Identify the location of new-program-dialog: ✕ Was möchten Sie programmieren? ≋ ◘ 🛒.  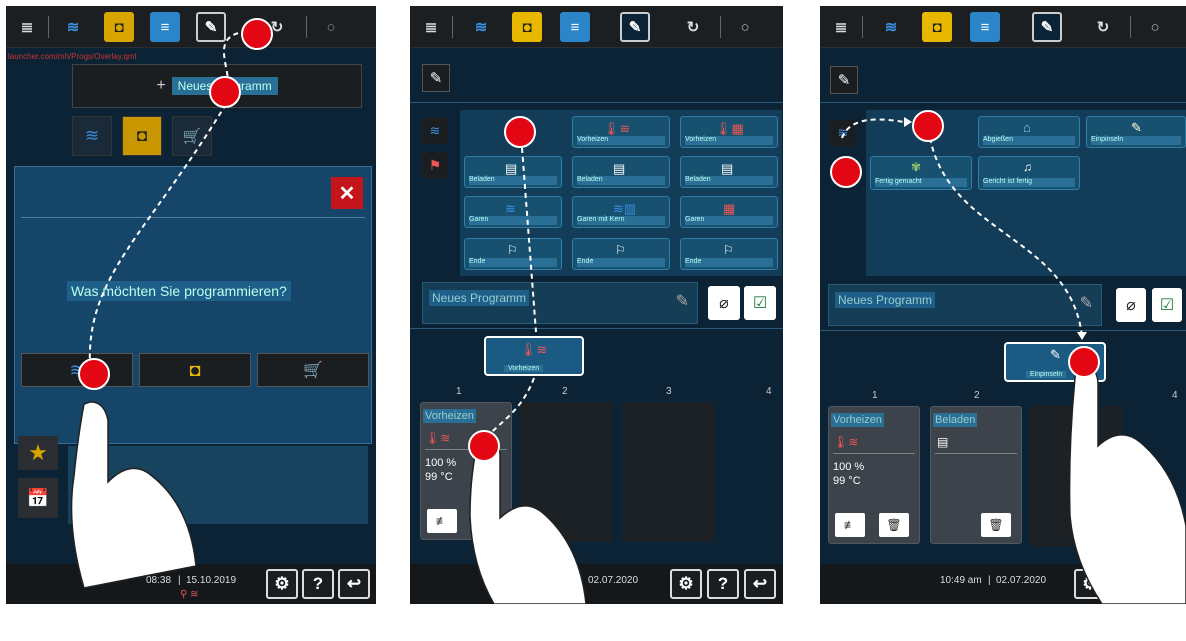
(193, 305).